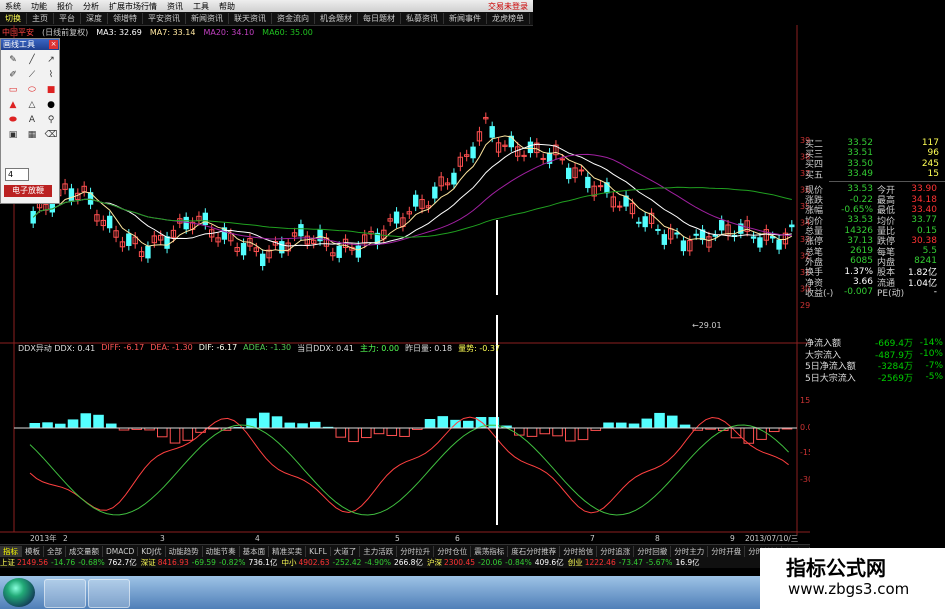 This screenshot has height=609, width=945. I want to click on indicator-tab-4: DMACD, so click(121, 551).